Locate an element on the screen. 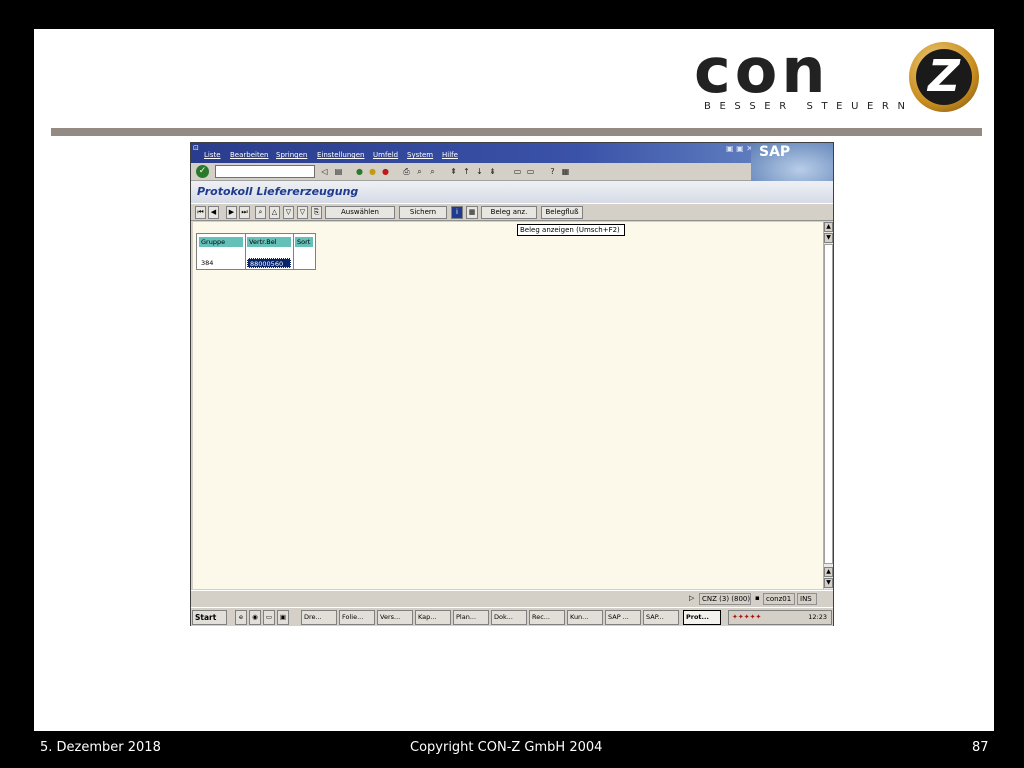  last-icon: ⏭ is located at coordinates (244, 212).